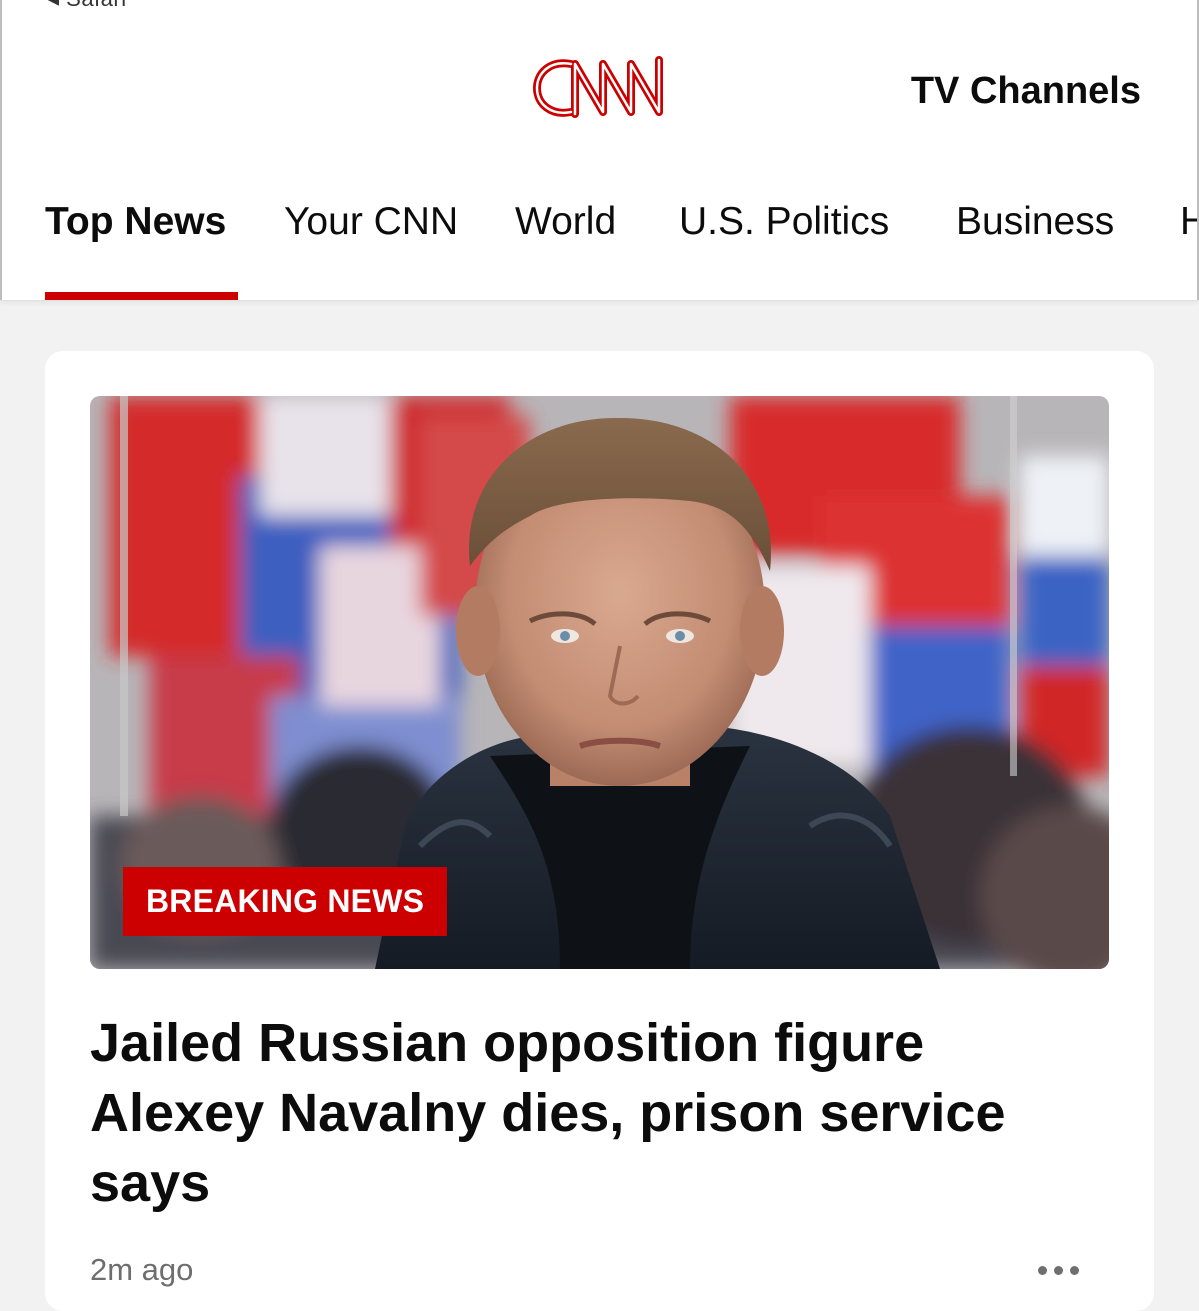 Image resolution: width=1199 pixels, height=1311 pixels. I want to click on tab-us-politics: U.S. Politics, so click(784, 222).